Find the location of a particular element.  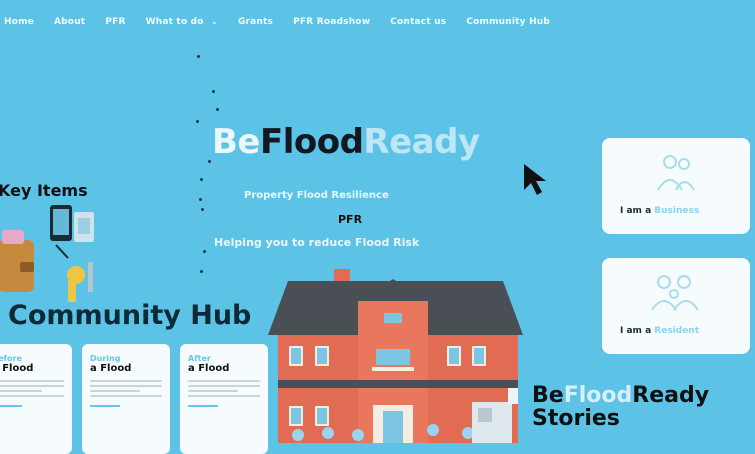

resident-family-icon is located at coordinates (675, 293).